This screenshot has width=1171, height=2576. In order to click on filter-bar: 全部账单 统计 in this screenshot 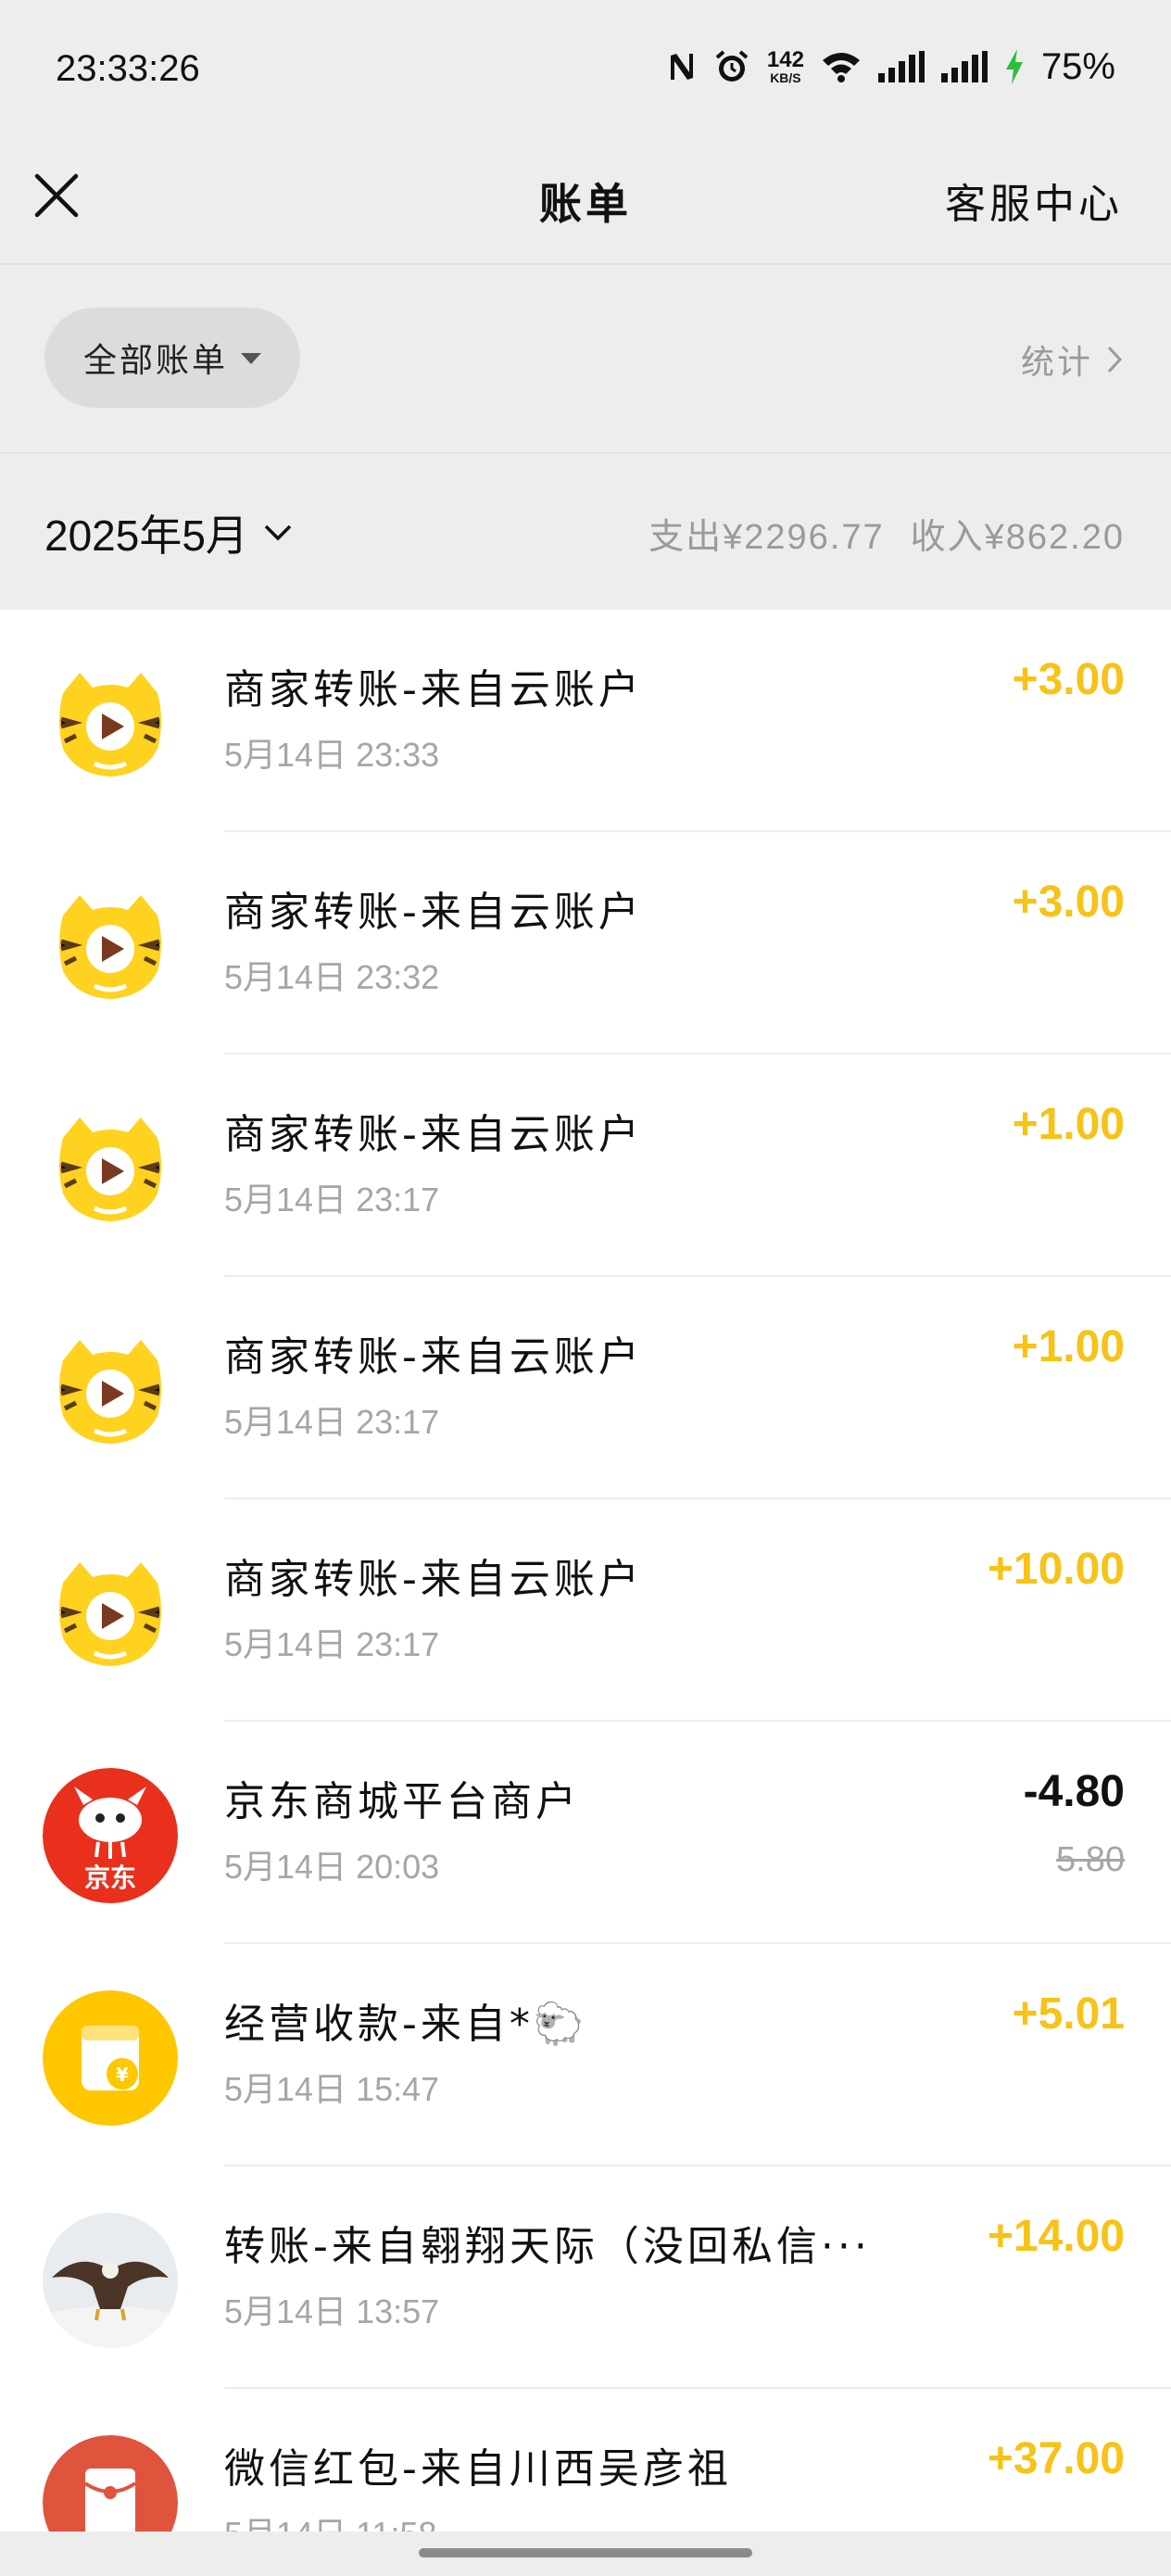, I will do `click(585, 359)`.